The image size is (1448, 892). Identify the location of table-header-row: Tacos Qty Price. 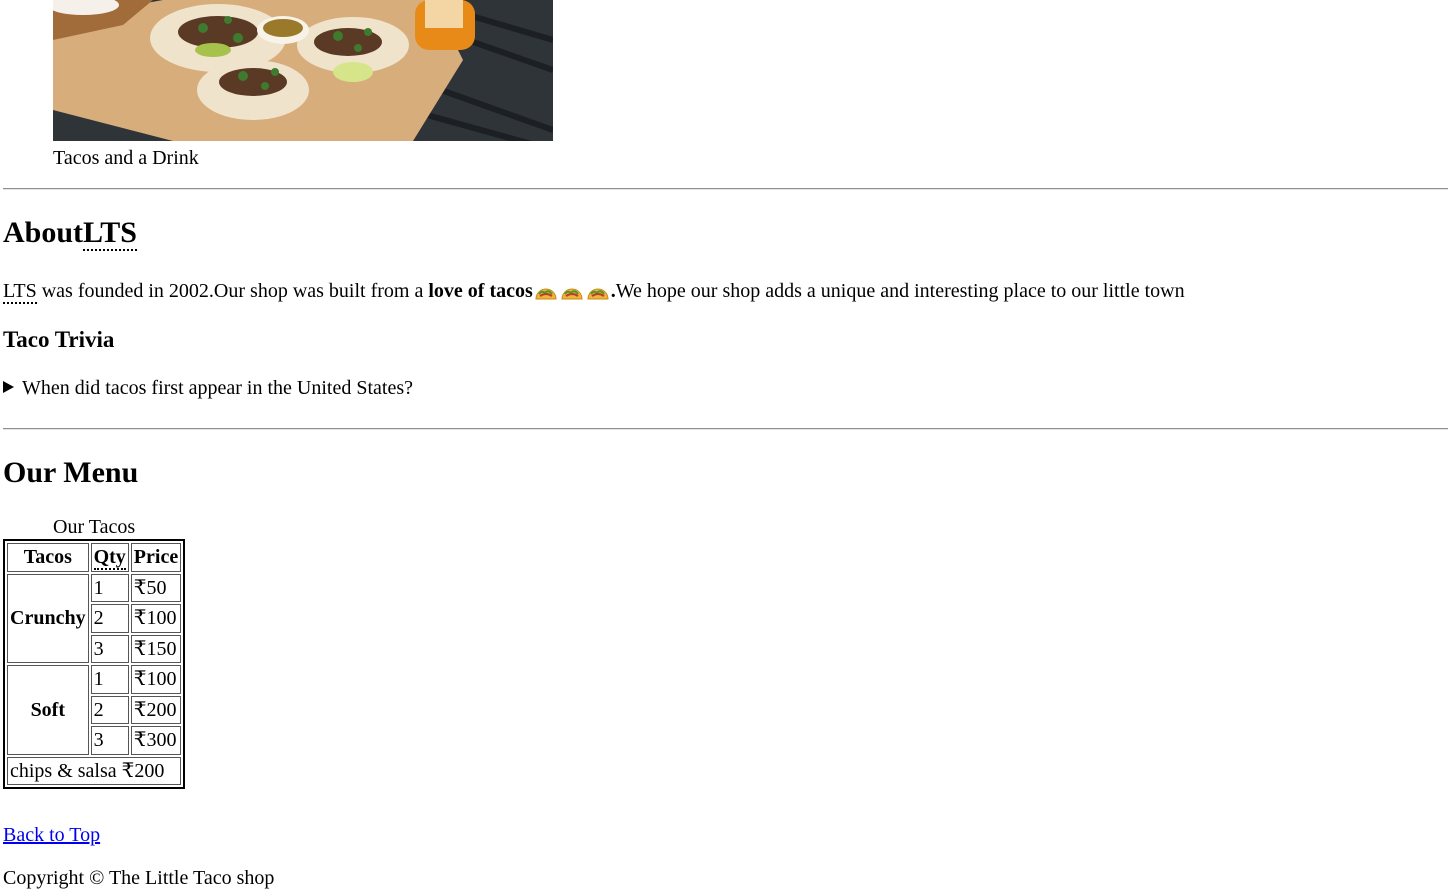
(94, 557).